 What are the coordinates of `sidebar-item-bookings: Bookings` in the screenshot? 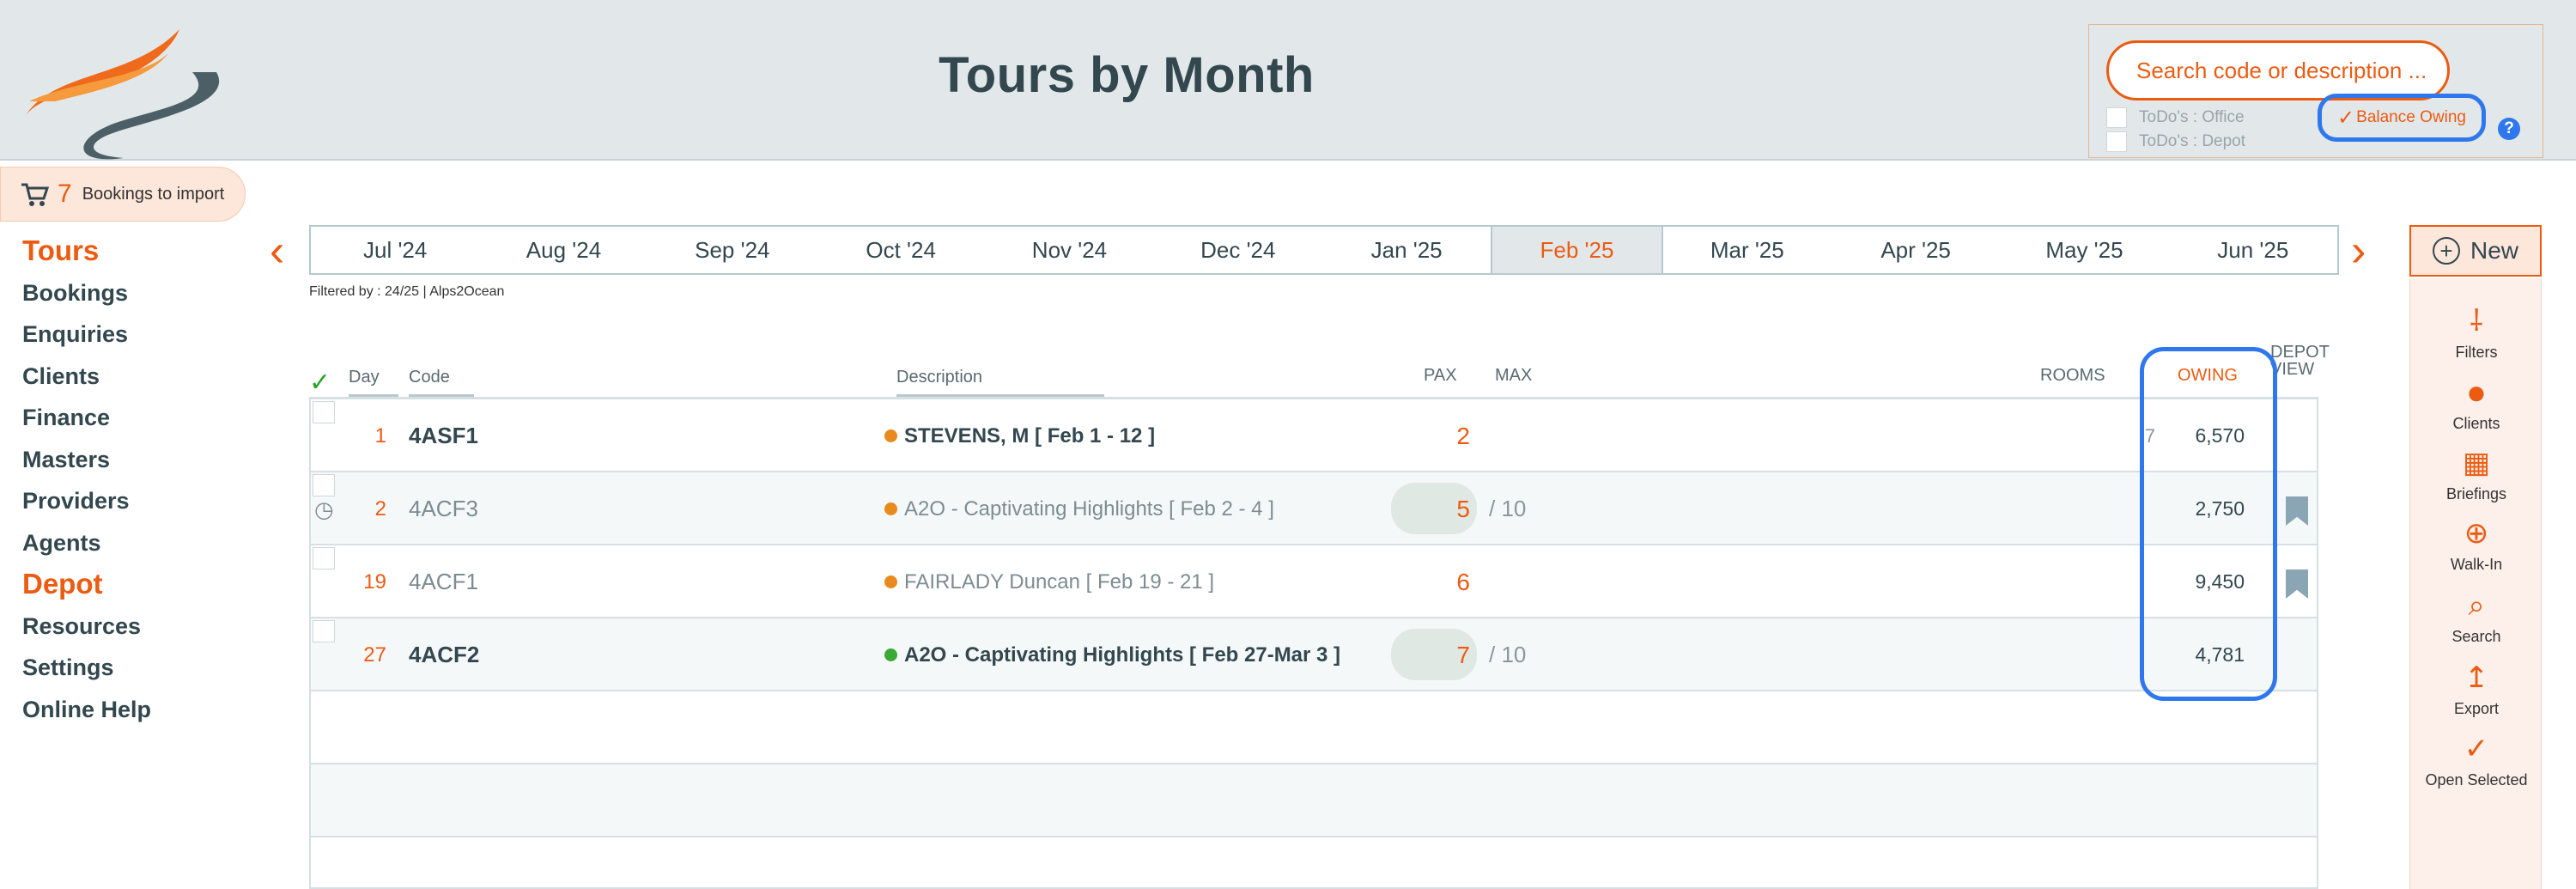 It's located at (86, 293).